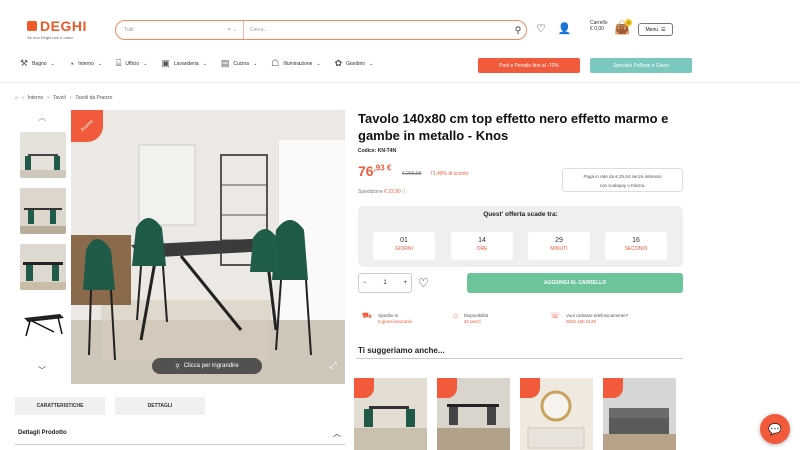  I want to click on magnifier-icon: ⚲, so click(177, 366).